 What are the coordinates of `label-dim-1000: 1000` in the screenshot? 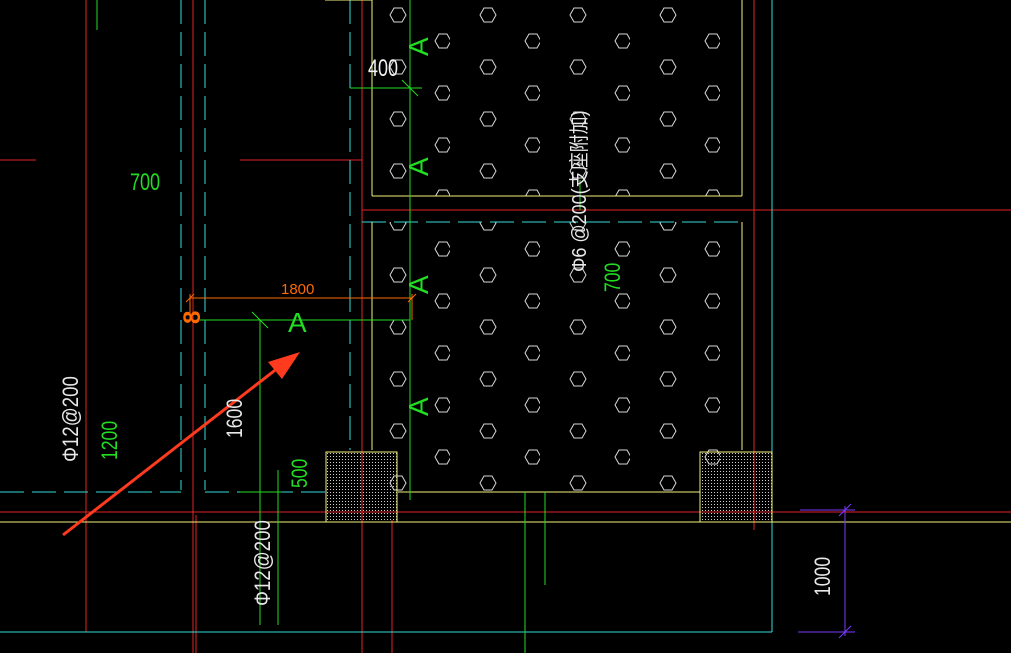 It's located at (823, 576).